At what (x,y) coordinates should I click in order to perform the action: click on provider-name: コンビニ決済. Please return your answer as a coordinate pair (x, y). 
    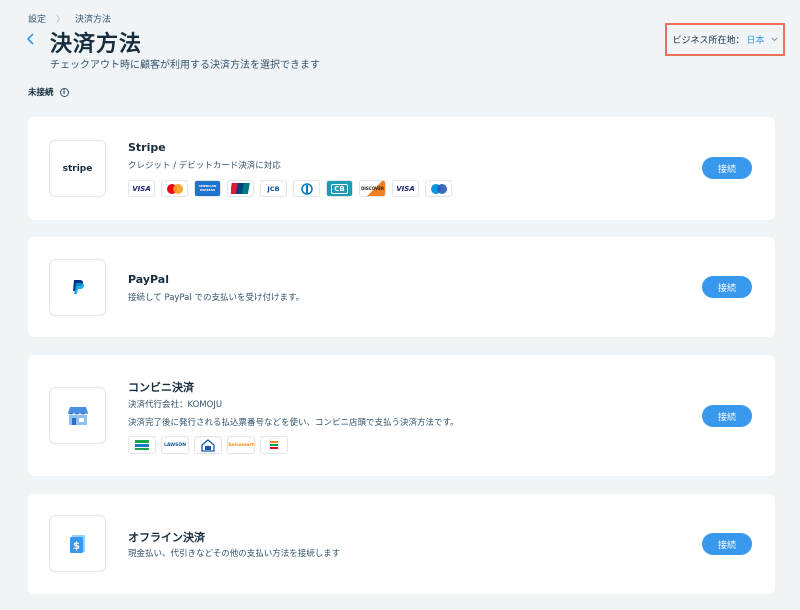
    Looking at the image, I should click on (161, 387).